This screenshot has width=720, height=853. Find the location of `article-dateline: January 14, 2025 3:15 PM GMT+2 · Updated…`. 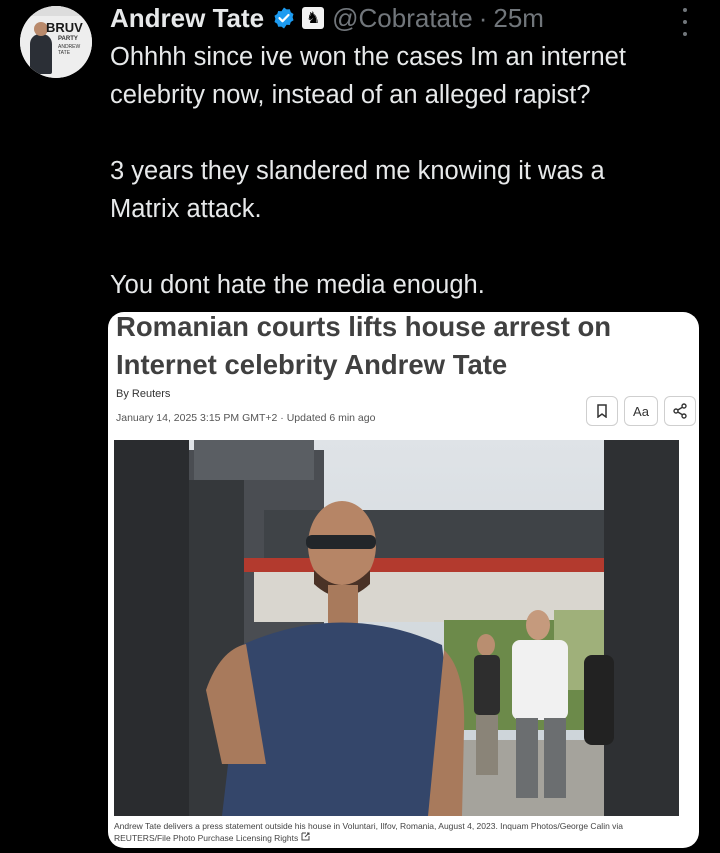

article-dateline: January 14, 2025 3:15 PM GMT+2 · Updated… is located at coordinates (246, 418).